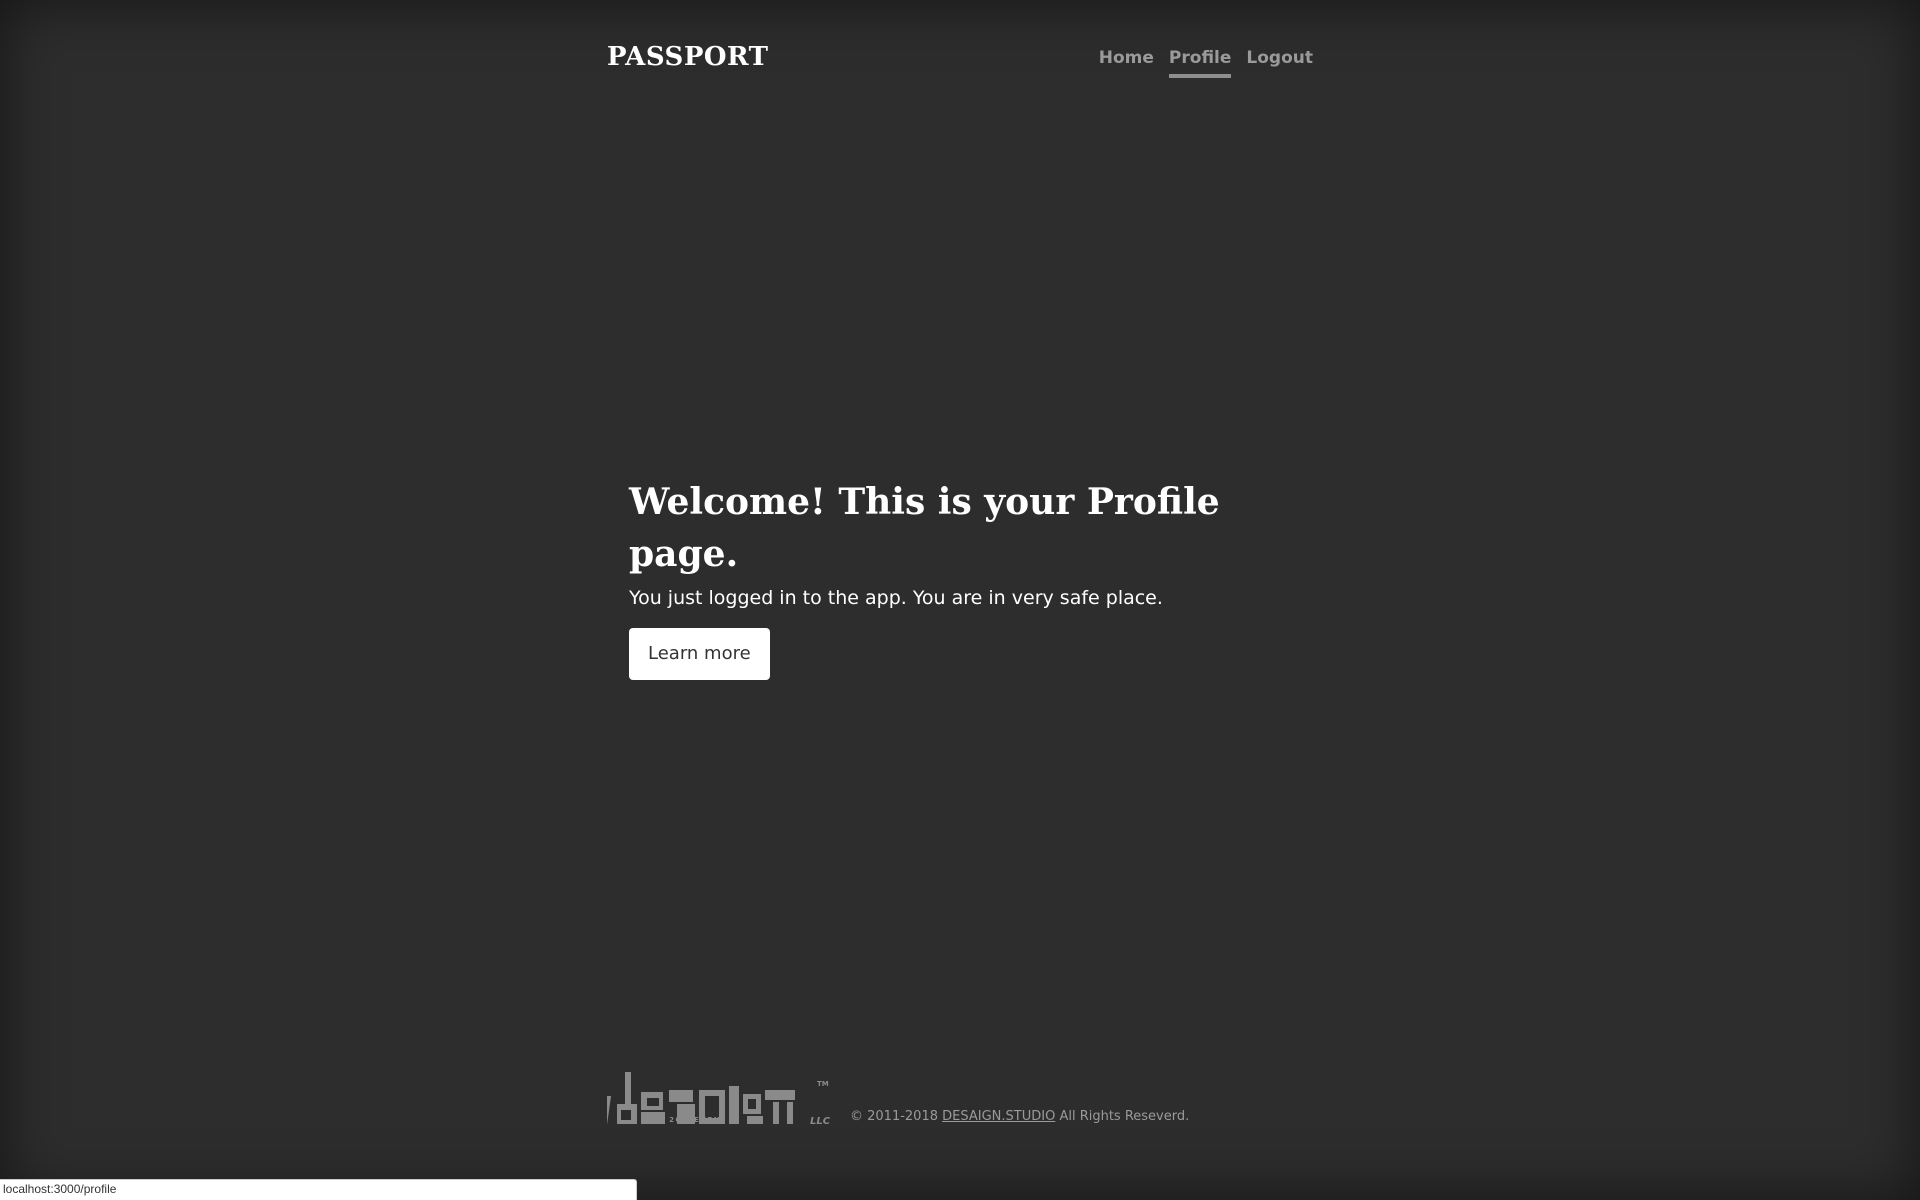 Image resolution: width=1920 pixels, height=1200 pixels. I want to click on desaign-logo: EST. 20ELEVEN TM LLC, so click(719, 1099).